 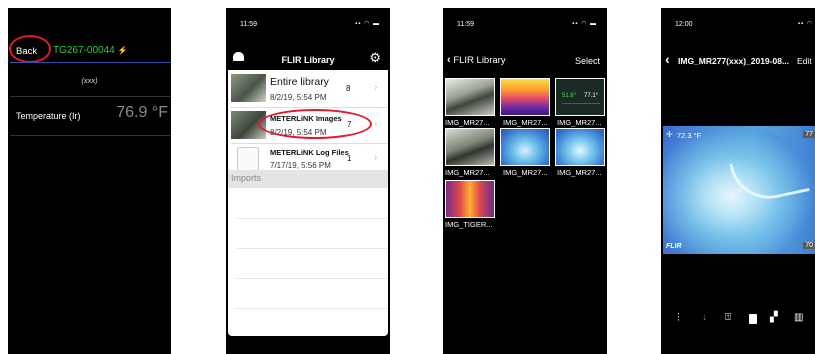 What do you see at coordinates (580, 97) in the screenshot?
I see `gallery-thumbnail: 51.6° 77.1°` at bounding box center [580, 97].